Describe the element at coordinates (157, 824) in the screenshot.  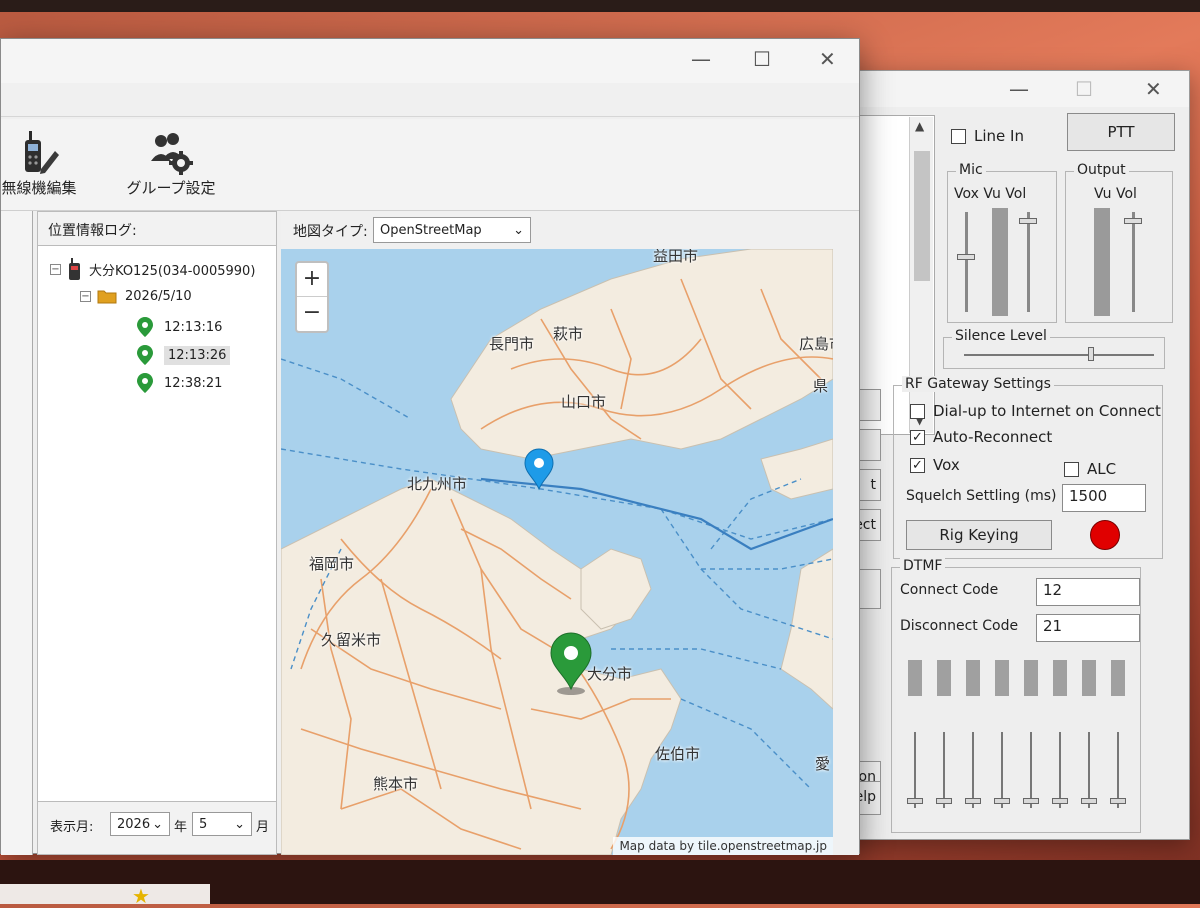
I see `chevron-down-icon: ⌄` at that location.